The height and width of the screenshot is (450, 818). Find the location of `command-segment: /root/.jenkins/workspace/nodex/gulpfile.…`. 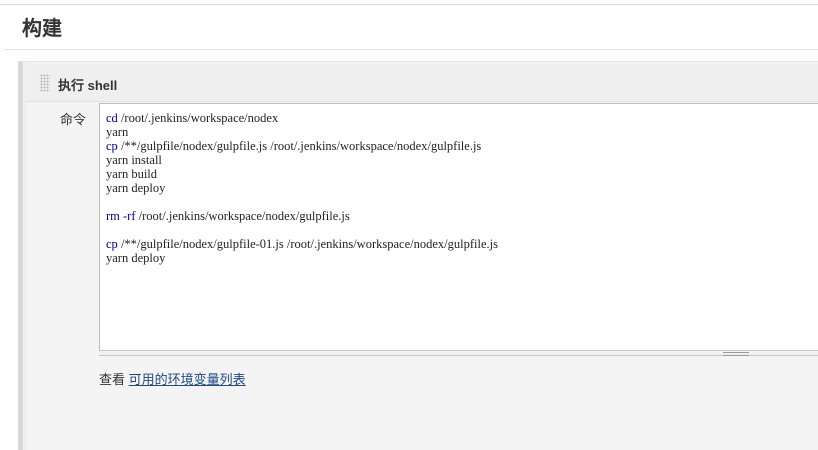

command-segment: /root/.jenkins/workspace/nodex/gulpfile.… is located at coordinates (242, 216).